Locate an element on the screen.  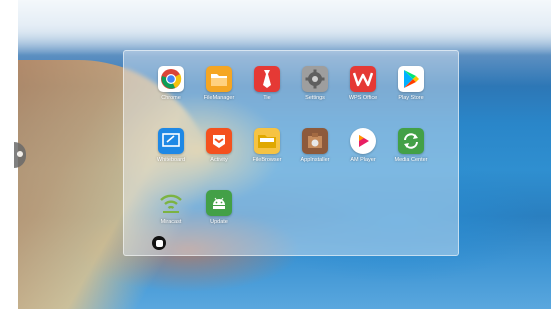
app-label: Chrome is located at coordinates (171, 98).